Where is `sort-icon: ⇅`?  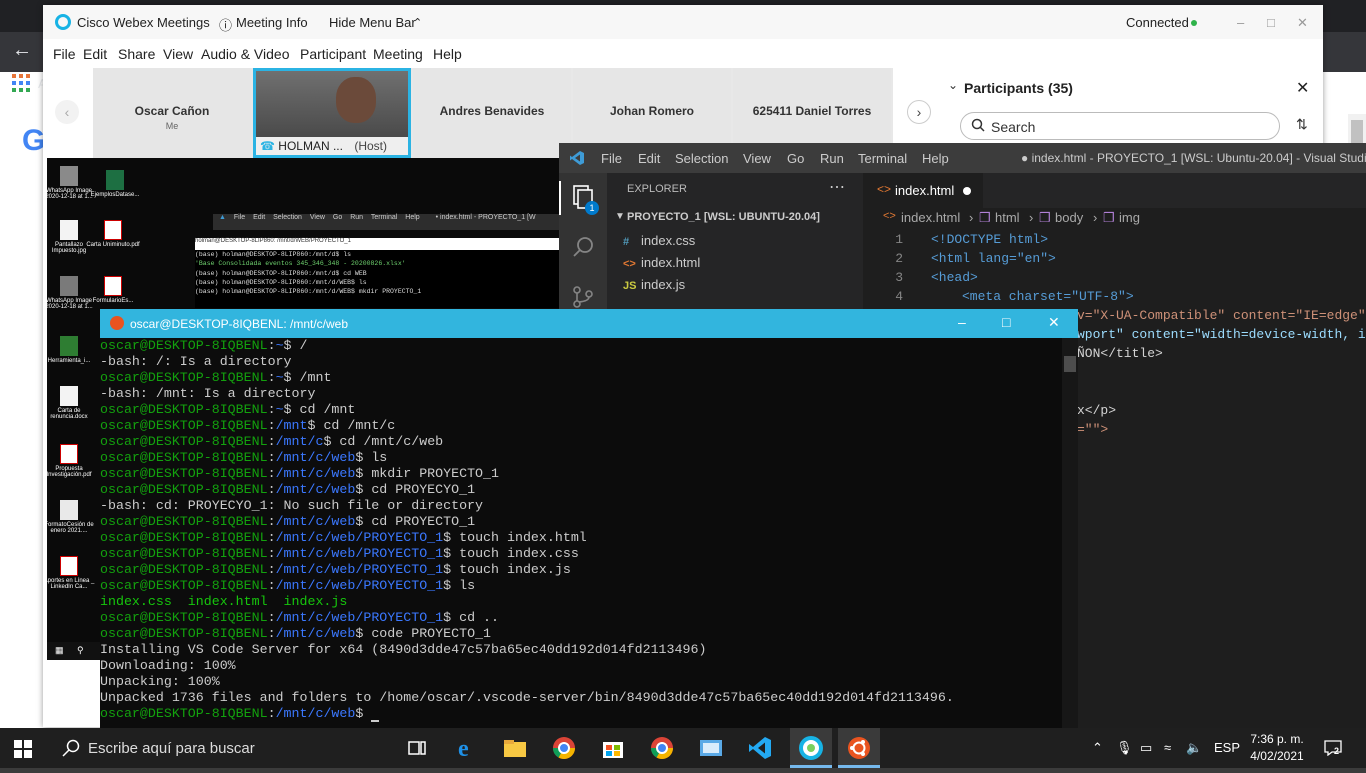 sort-icon: ⇅ is located at coordinates (1302, 124).